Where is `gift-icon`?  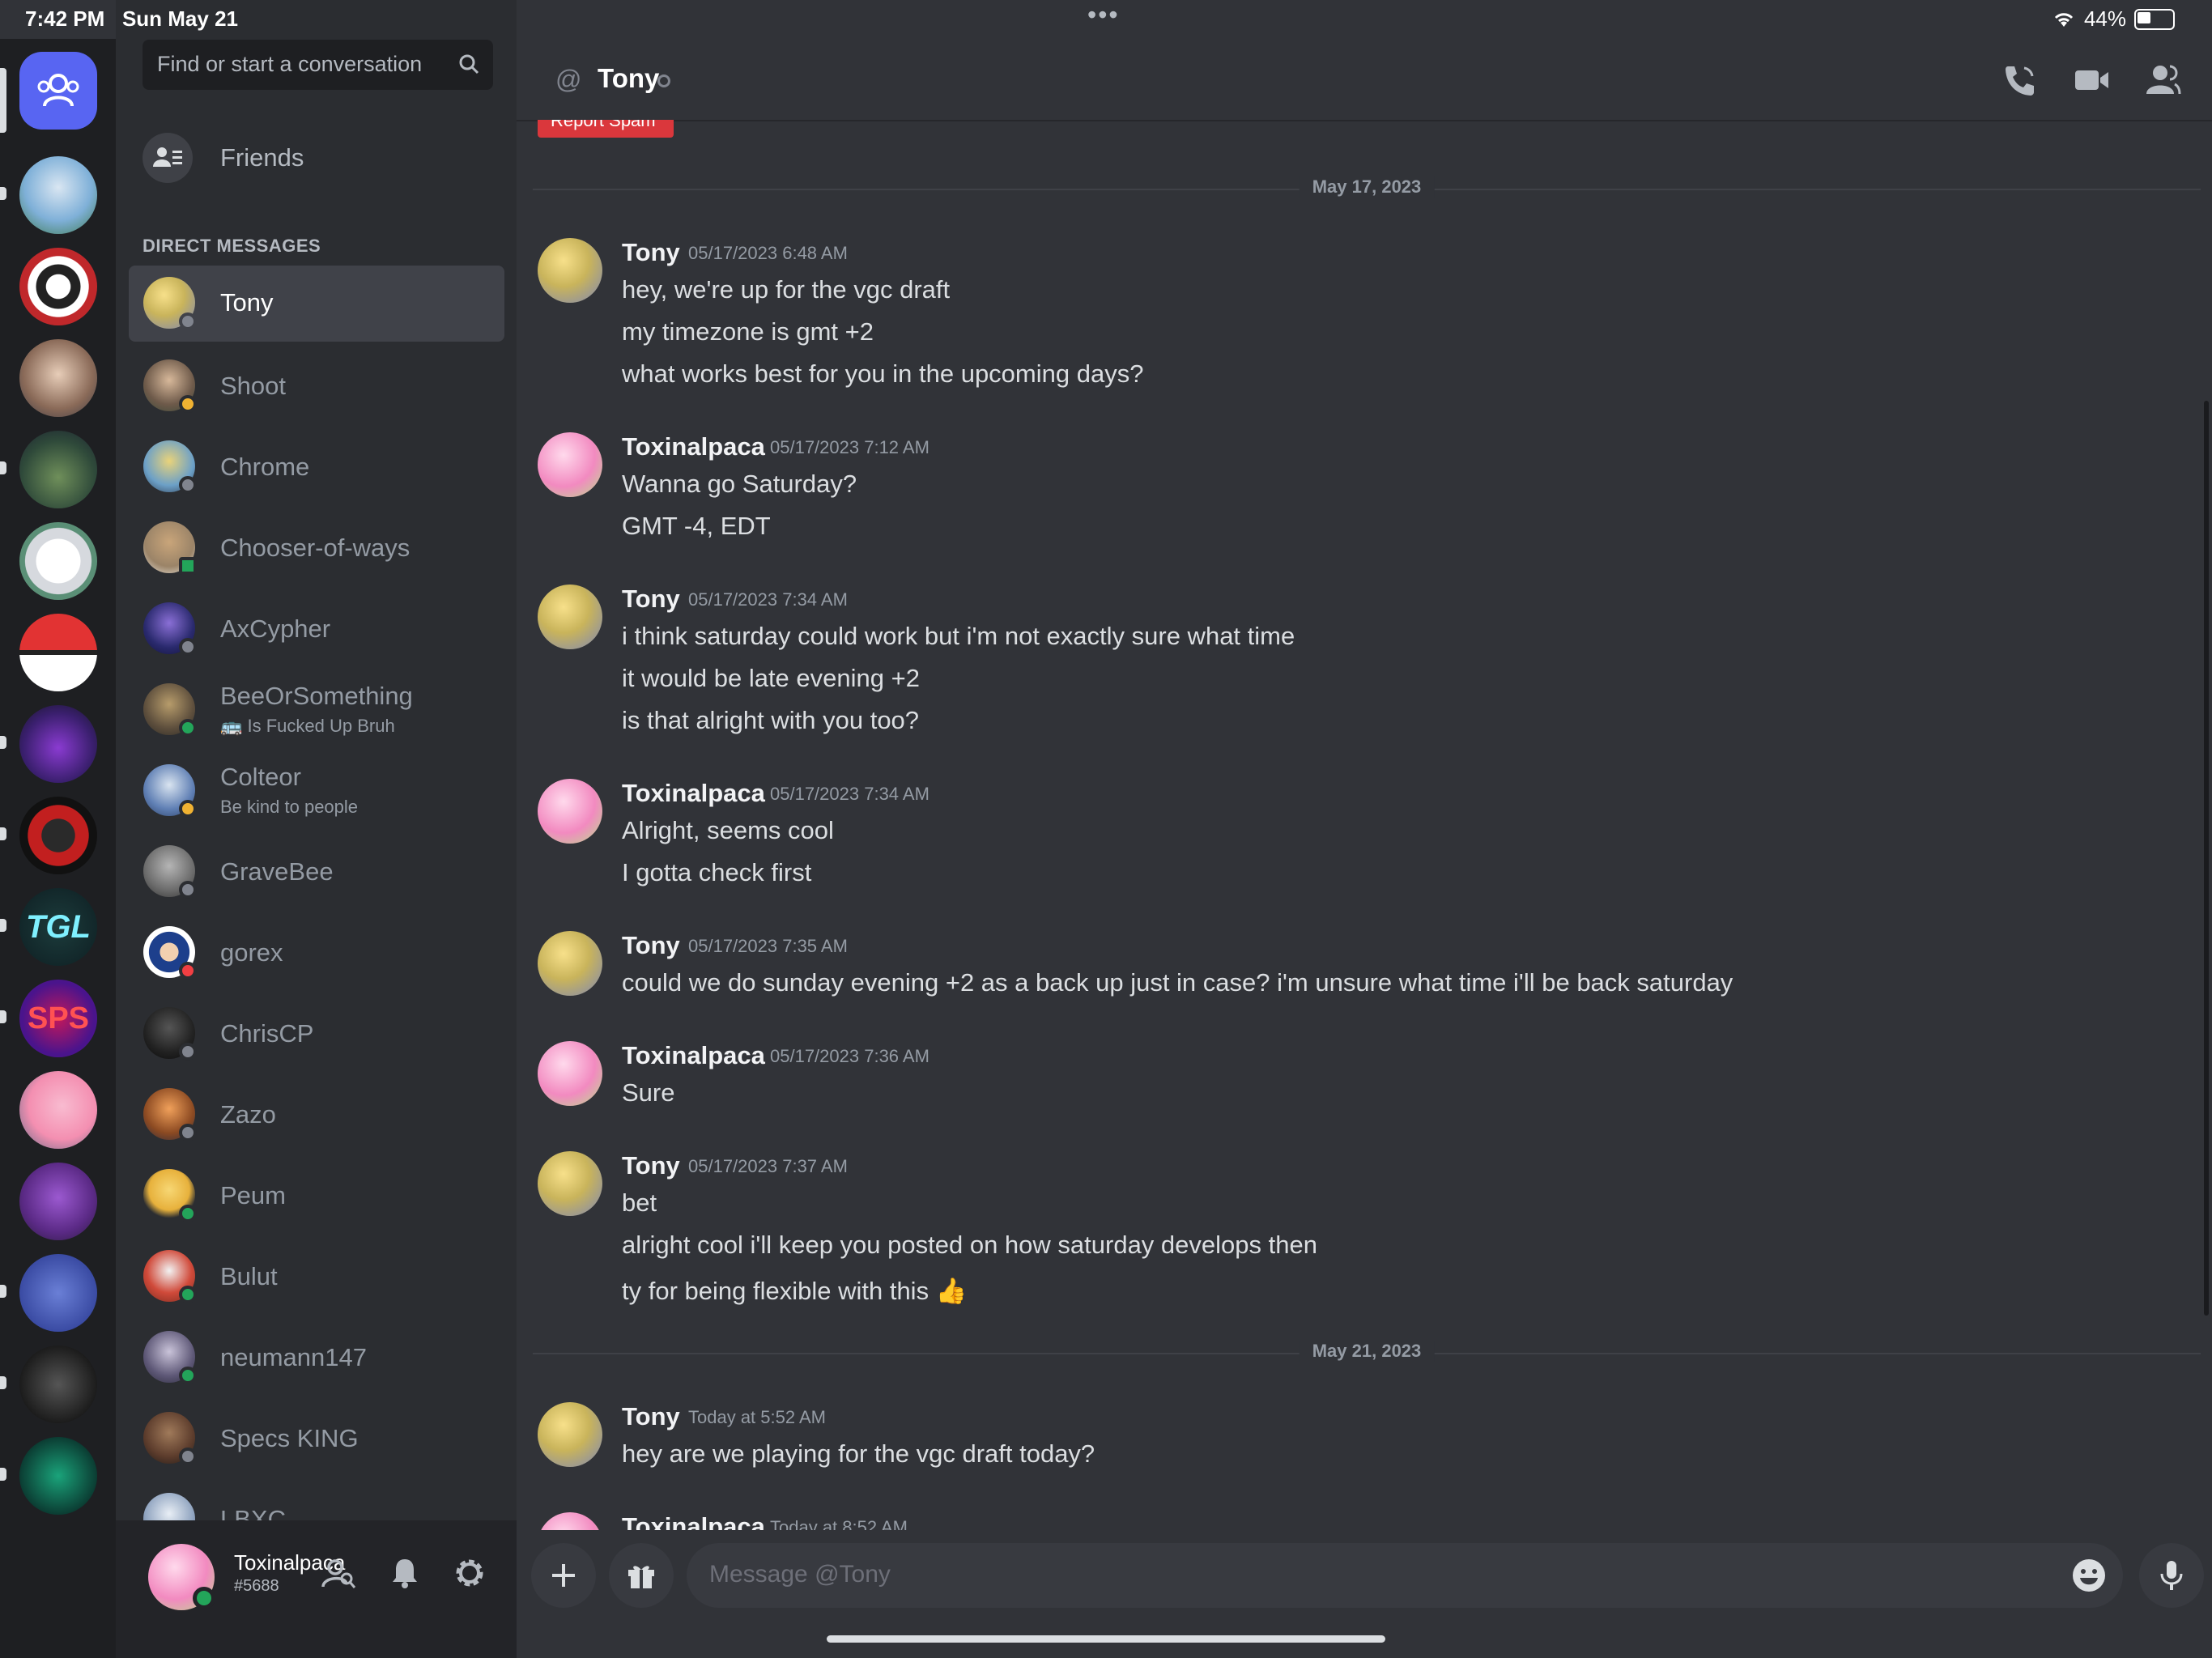 gift-icon is located at coordinates (641, 1577).